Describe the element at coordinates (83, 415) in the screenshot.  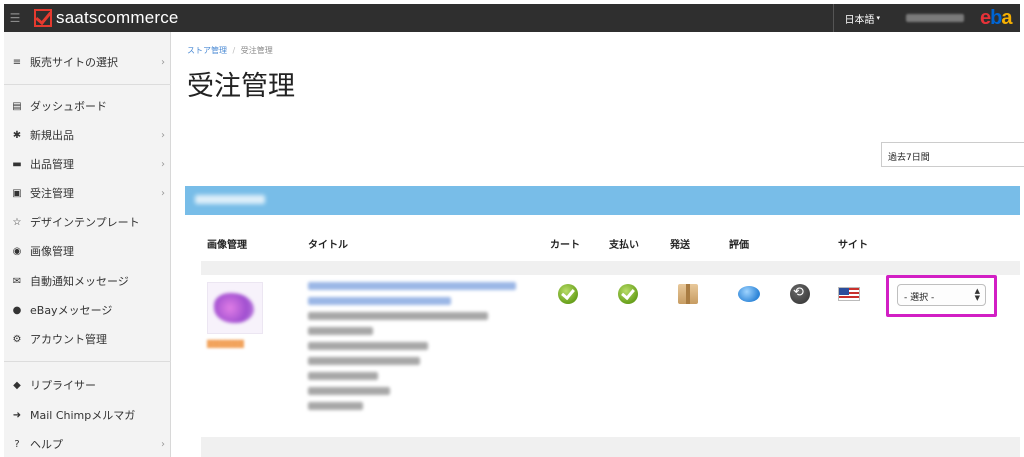
I see `sidebar-item-label: Mail Chimpメルマガ` at that location.